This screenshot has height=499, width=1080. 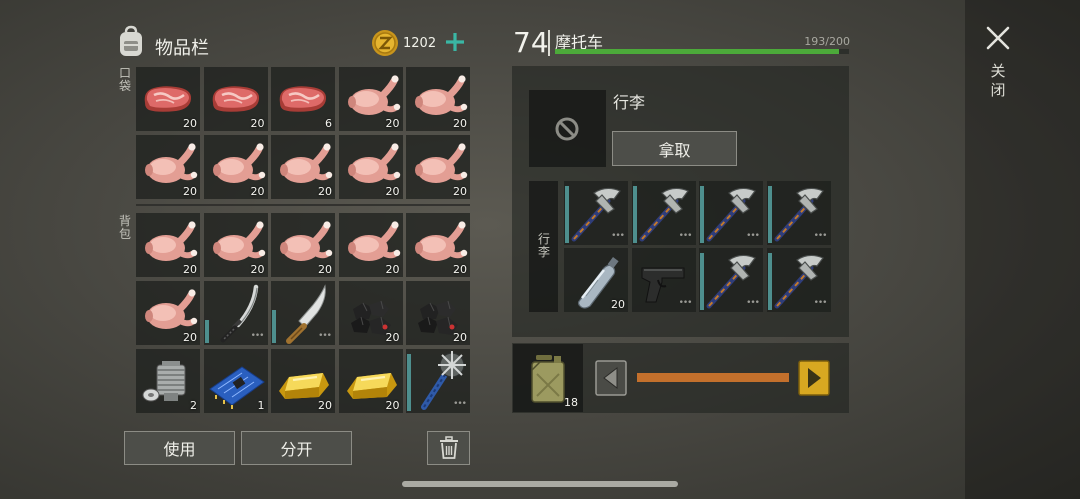 I want to click on luggage-label-box: 行李, so click(x=543, y=246).